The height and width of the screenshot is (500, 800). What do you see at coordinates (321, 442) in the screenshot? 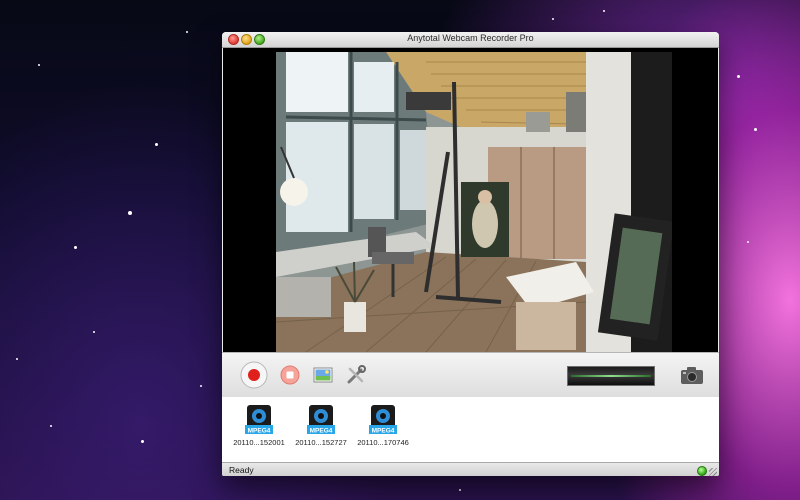
I see `file-name: 20110...152727` at bounding box center [321, 442].